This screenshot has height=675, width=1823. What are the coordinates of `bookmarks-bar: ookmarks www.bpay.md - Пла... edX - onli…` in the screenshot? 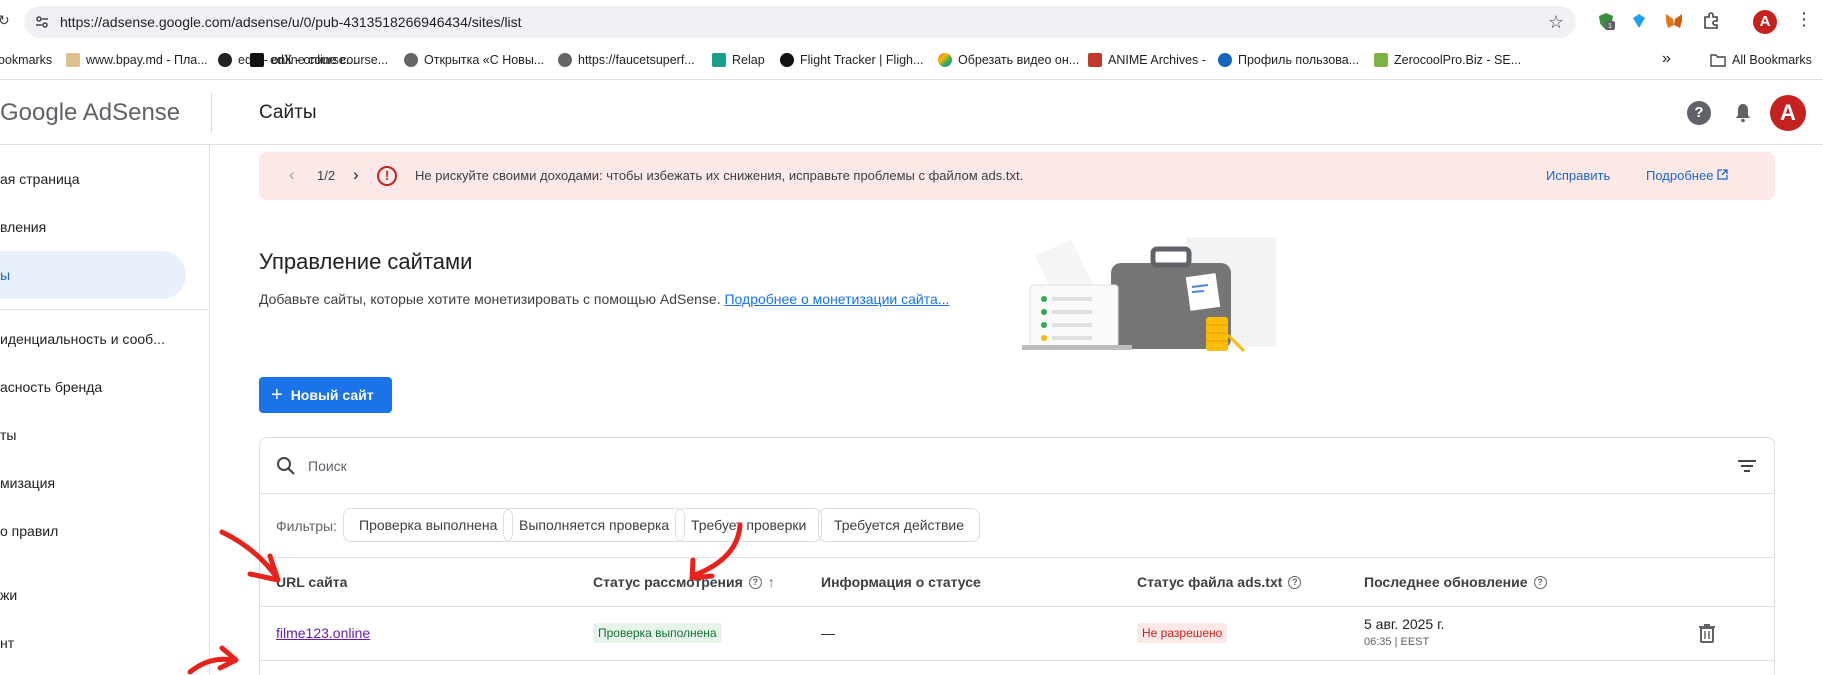 It's located at (911, 62).